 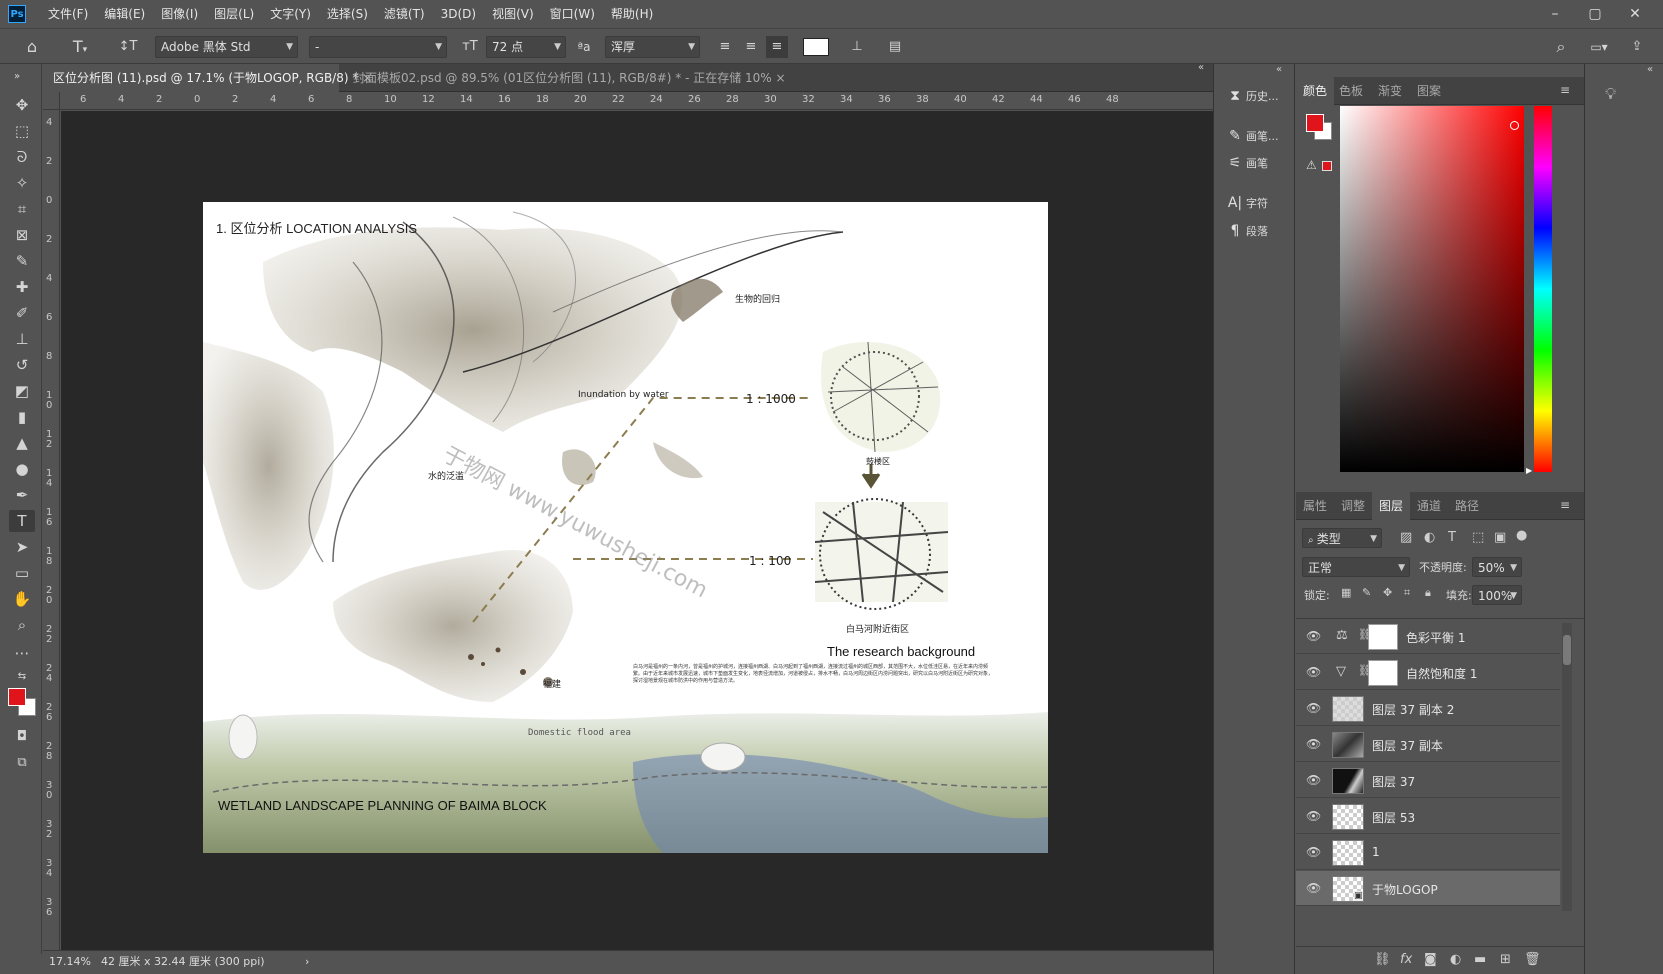 I want to click on tab-layers: 图层, so click(x=1391, y=506).